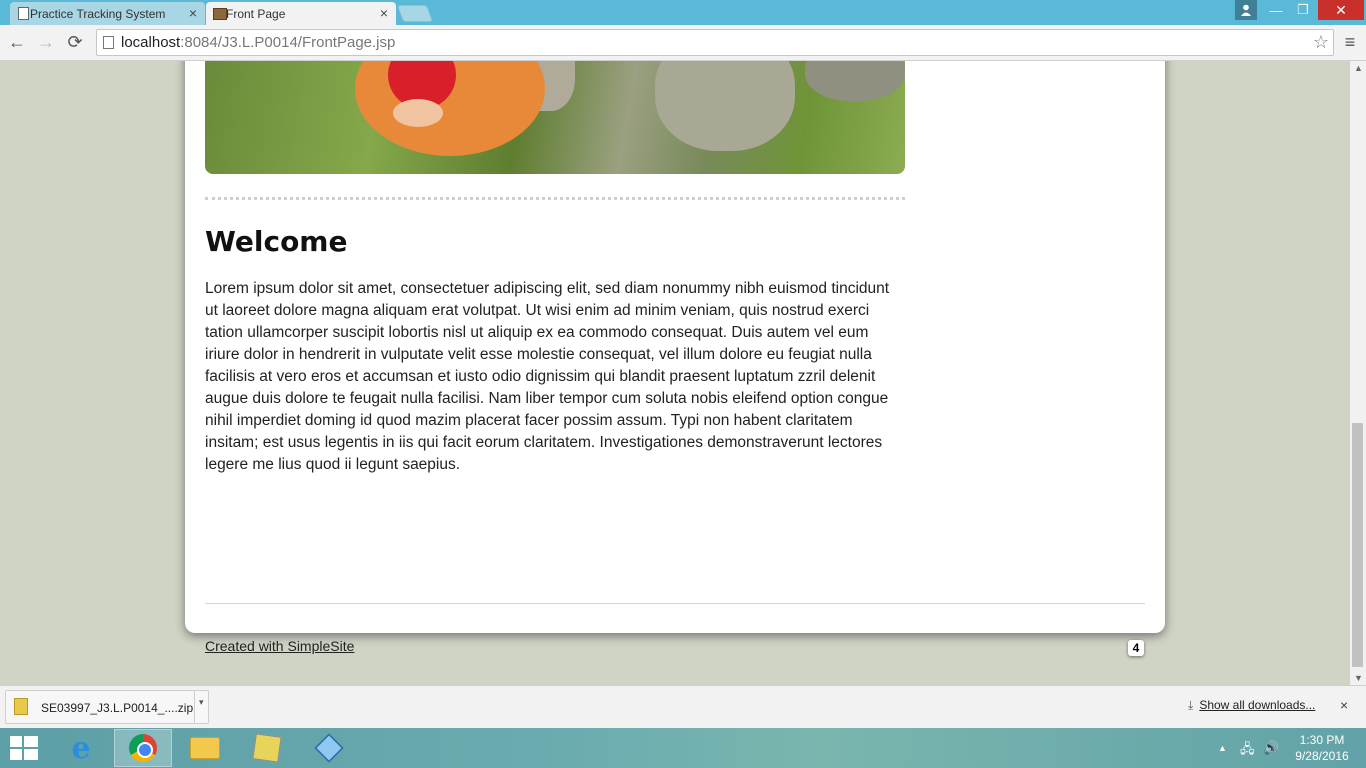 Image resolution: width=1366 pixels, height=768 pixels. I want to click on download-filename: SE03997_J3.L.P0014_....zip, so click(117, 708).